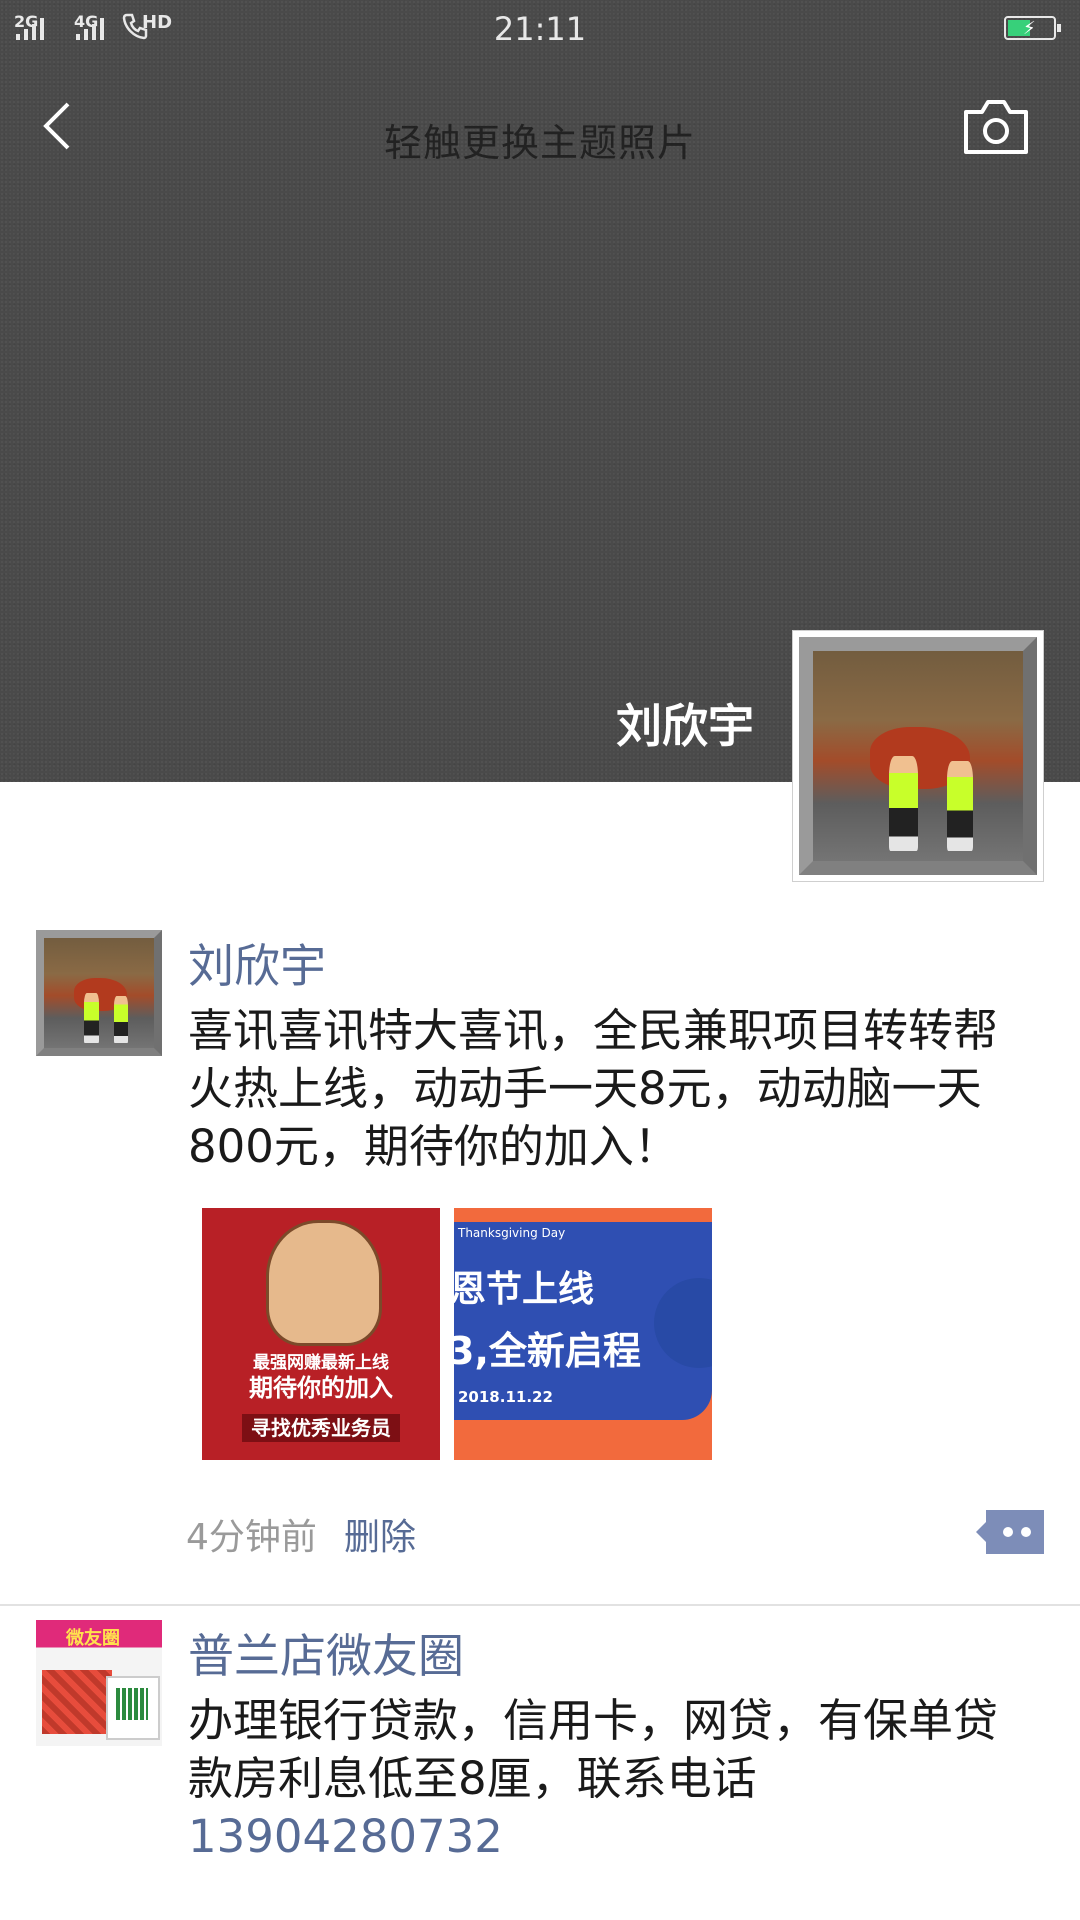 This screenshot has width=1080, height=1920. I want to click on comment-more-button, so click(1010, 1532).